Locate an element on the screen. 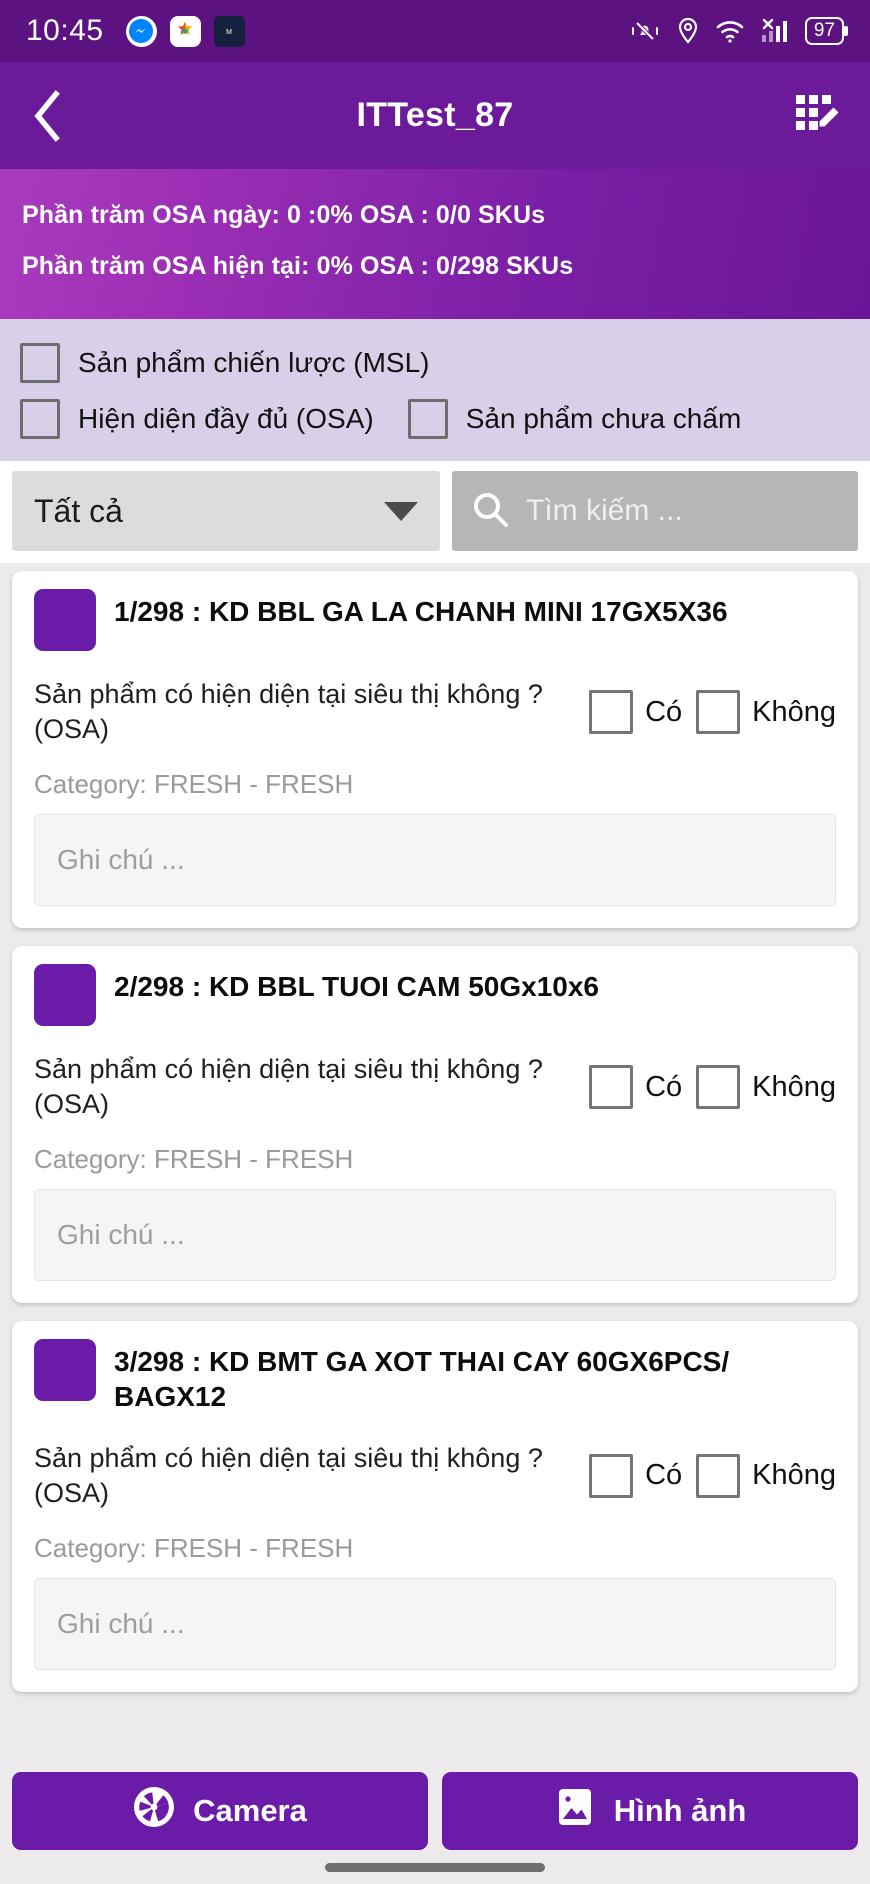  filter-msl-label: Sản phẩm chiến lược (MSL) is located at coordinates (254, 362).